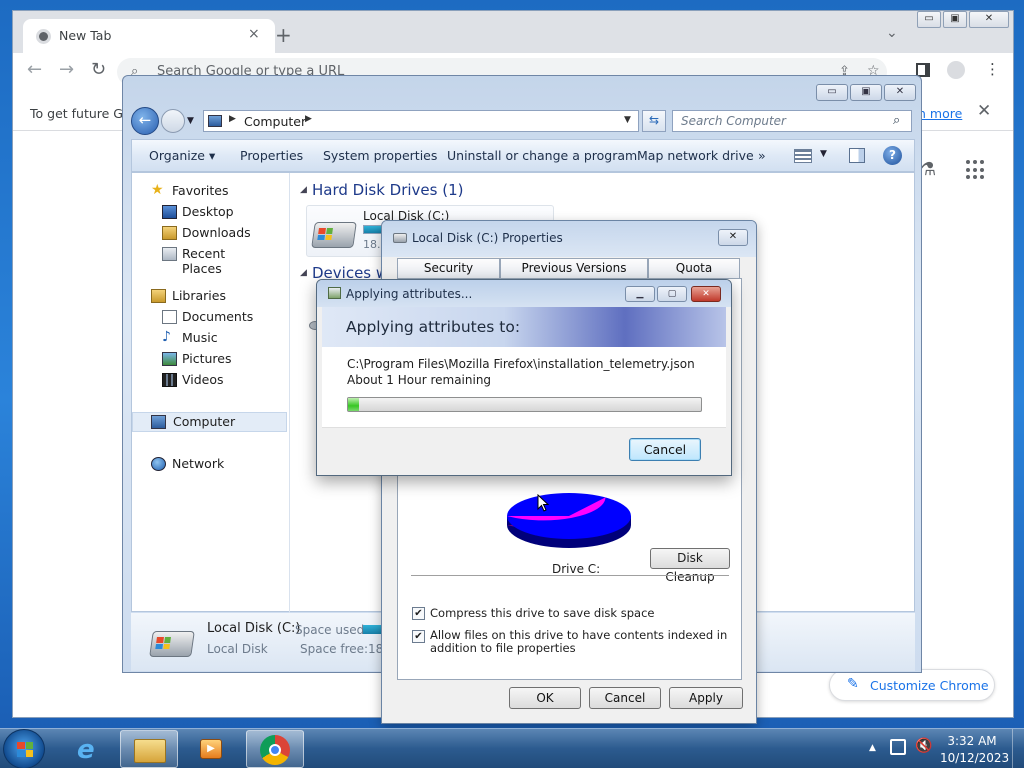 Image resolution: width=1024 pixels, height=768 pixels. What do you see at coordinates (418, 613) in the screenshot?
I see `compress-checkbox: ✔` at bounding box center [418, 613].